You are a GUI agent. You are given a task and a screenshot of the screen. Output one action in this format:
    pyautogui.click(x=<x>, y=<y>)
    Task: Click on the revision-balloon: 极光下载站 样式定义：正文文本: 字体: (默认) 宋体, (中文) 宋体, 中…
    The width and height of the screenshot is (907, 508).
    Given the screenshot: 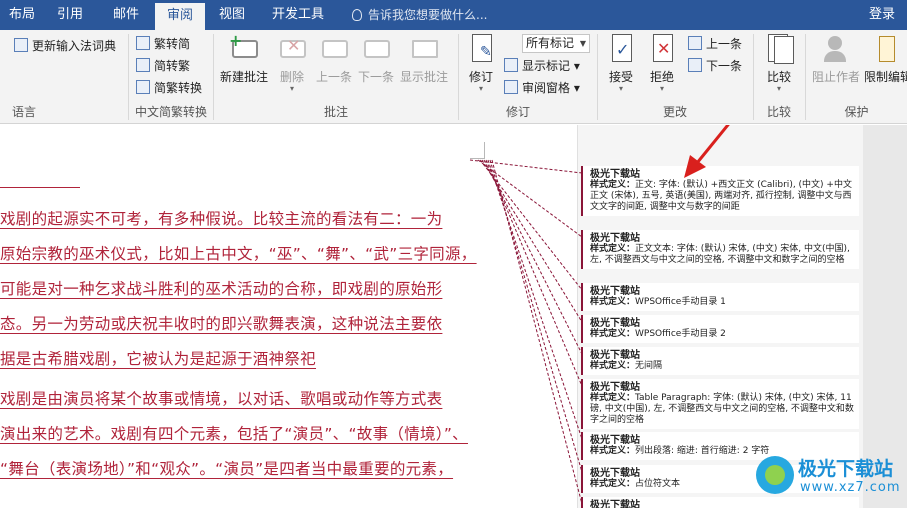 What is the action you would take?
    pyautogui.click(x=720, y=249)
    